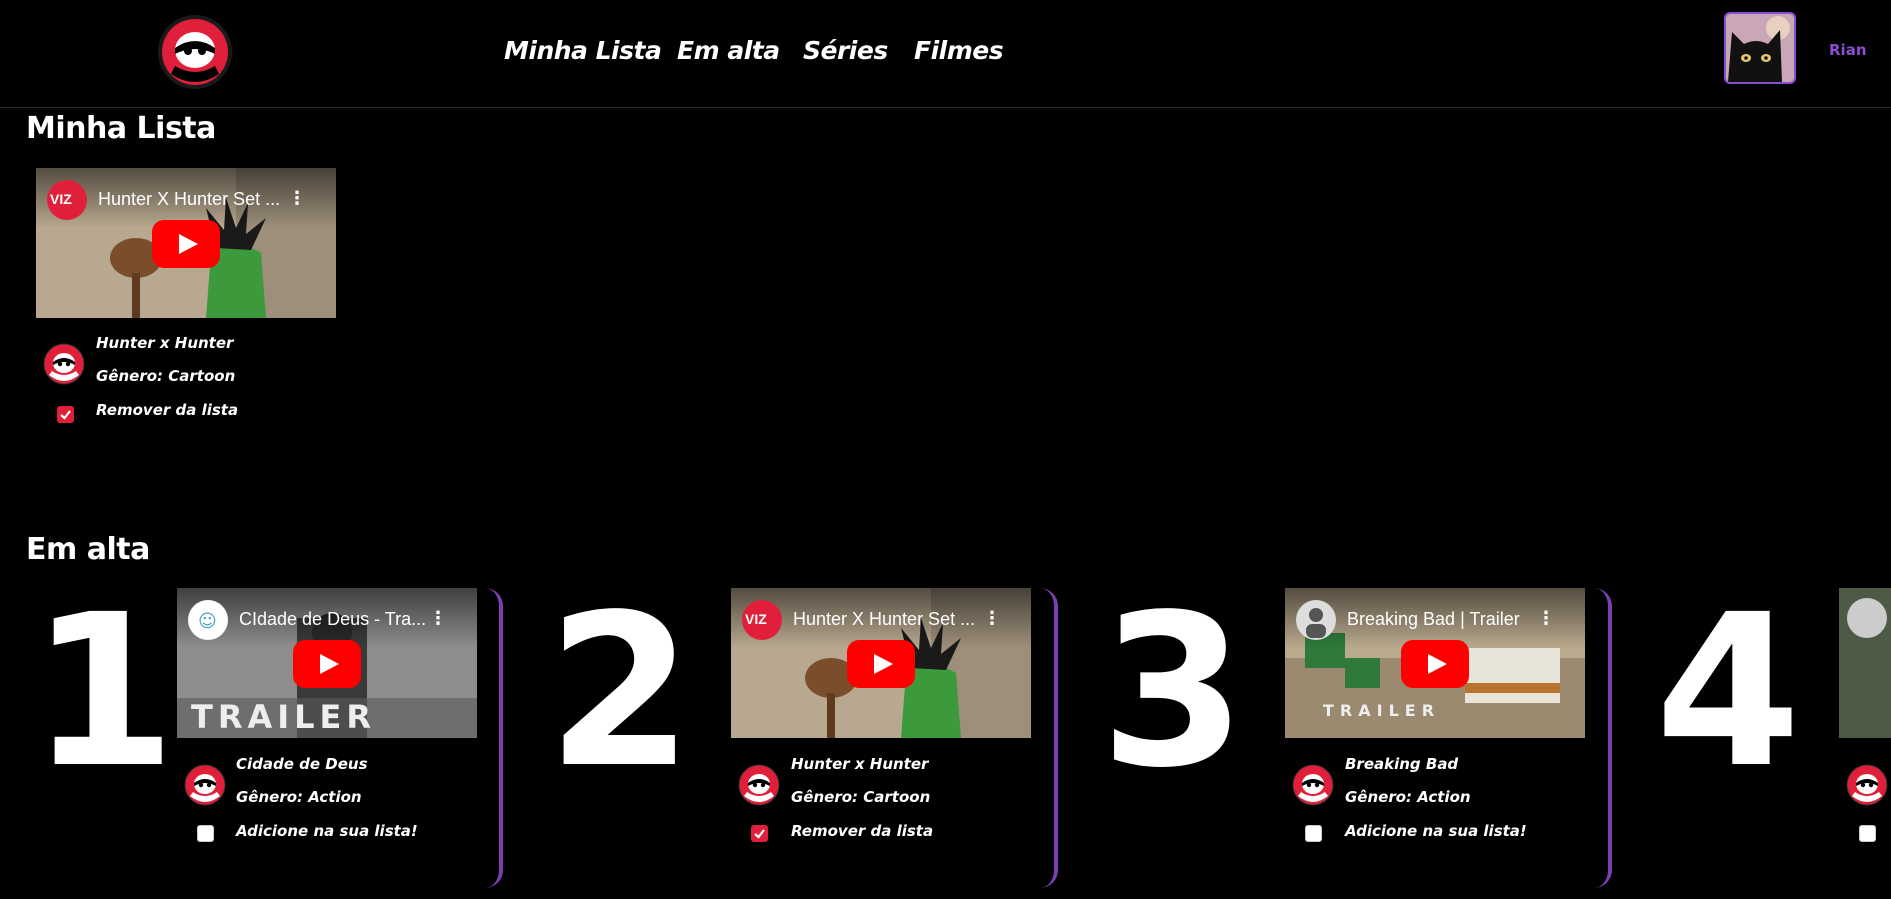  What do you see at coordinates (88, 549) in the screenshot?
I see `trending-title: Em alta` at bounding box center [88, 549].